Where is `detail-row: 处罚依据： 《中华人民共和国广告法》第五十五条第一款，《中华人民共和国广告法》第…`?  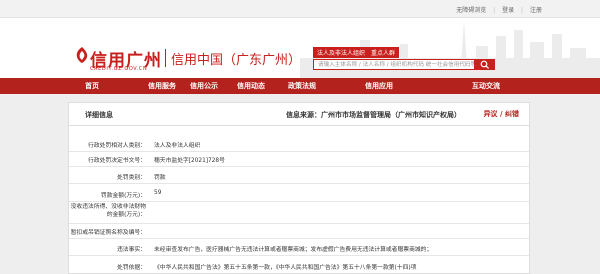 detail-row: 处罚依据： 《中华人民共和国广告法》第五十五条第一款，《中华人民共和国广告法》第… is located at coordinates (299, 266).